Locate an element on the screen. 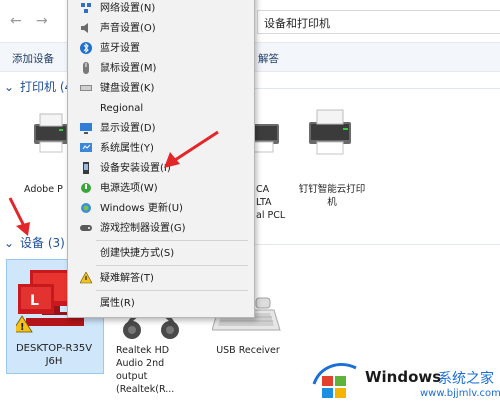 The width and height of the screenshot is (500, 408). device-label: USB Receiver is located at coordinates (248, 350).